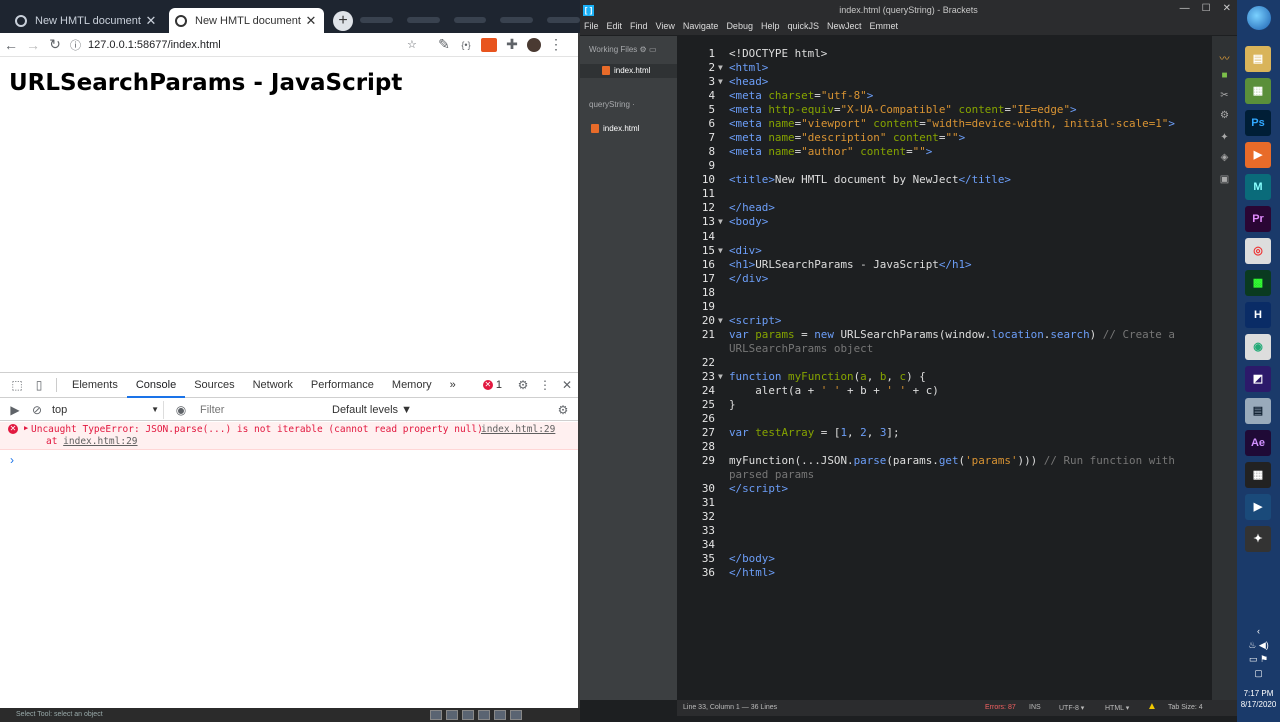 This screenshot has height=722, width=1280. I want to click on error-count-badge: ✕ 1, so click(492, 385).